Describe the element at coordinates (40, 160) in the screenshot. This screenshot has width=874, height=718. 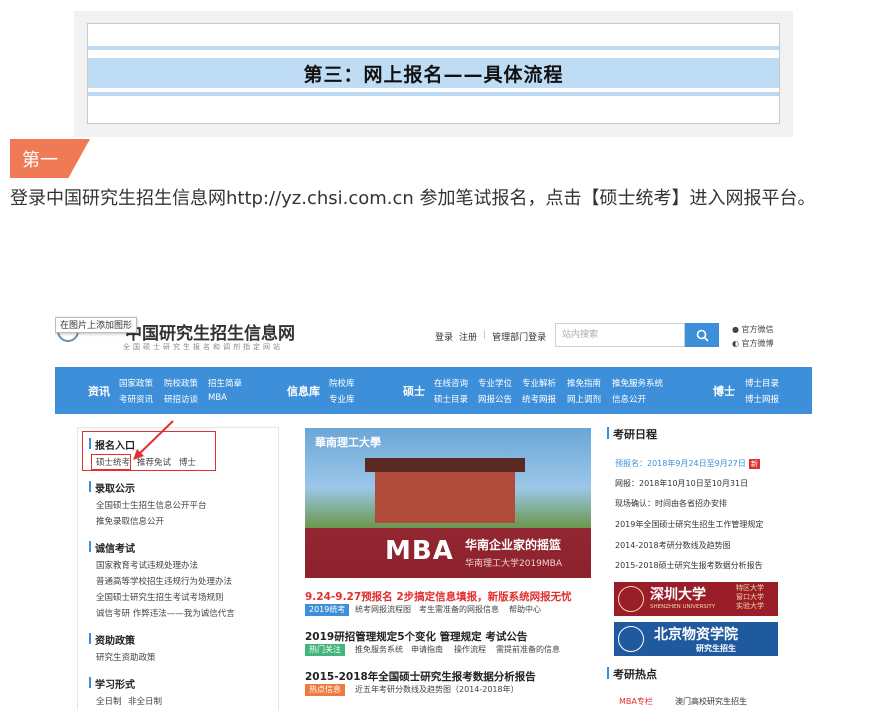
I see `step-label: 第一` at that location.